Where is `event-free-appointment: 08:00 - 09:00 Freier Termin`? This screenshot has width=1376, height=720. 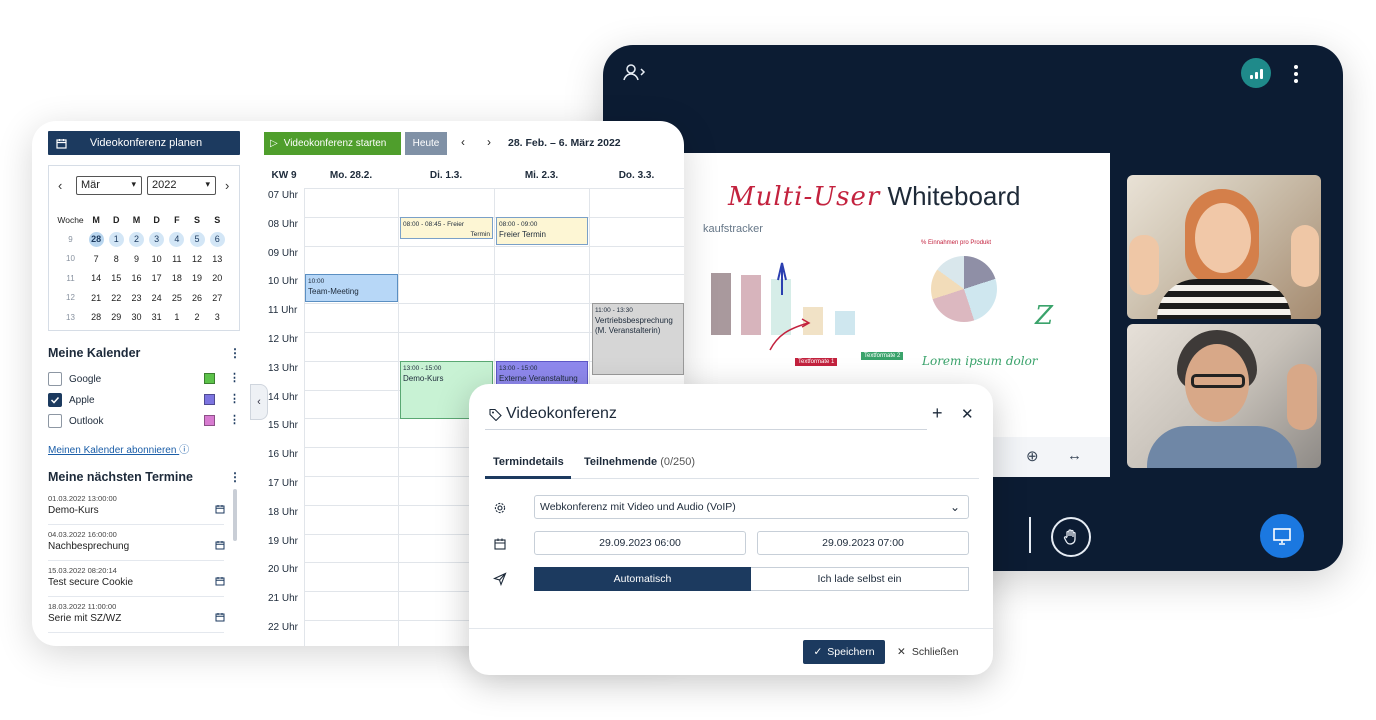
event-free-appointment: 08:00 - 09:00 Freier Termin is located at coordinates (542, 231).